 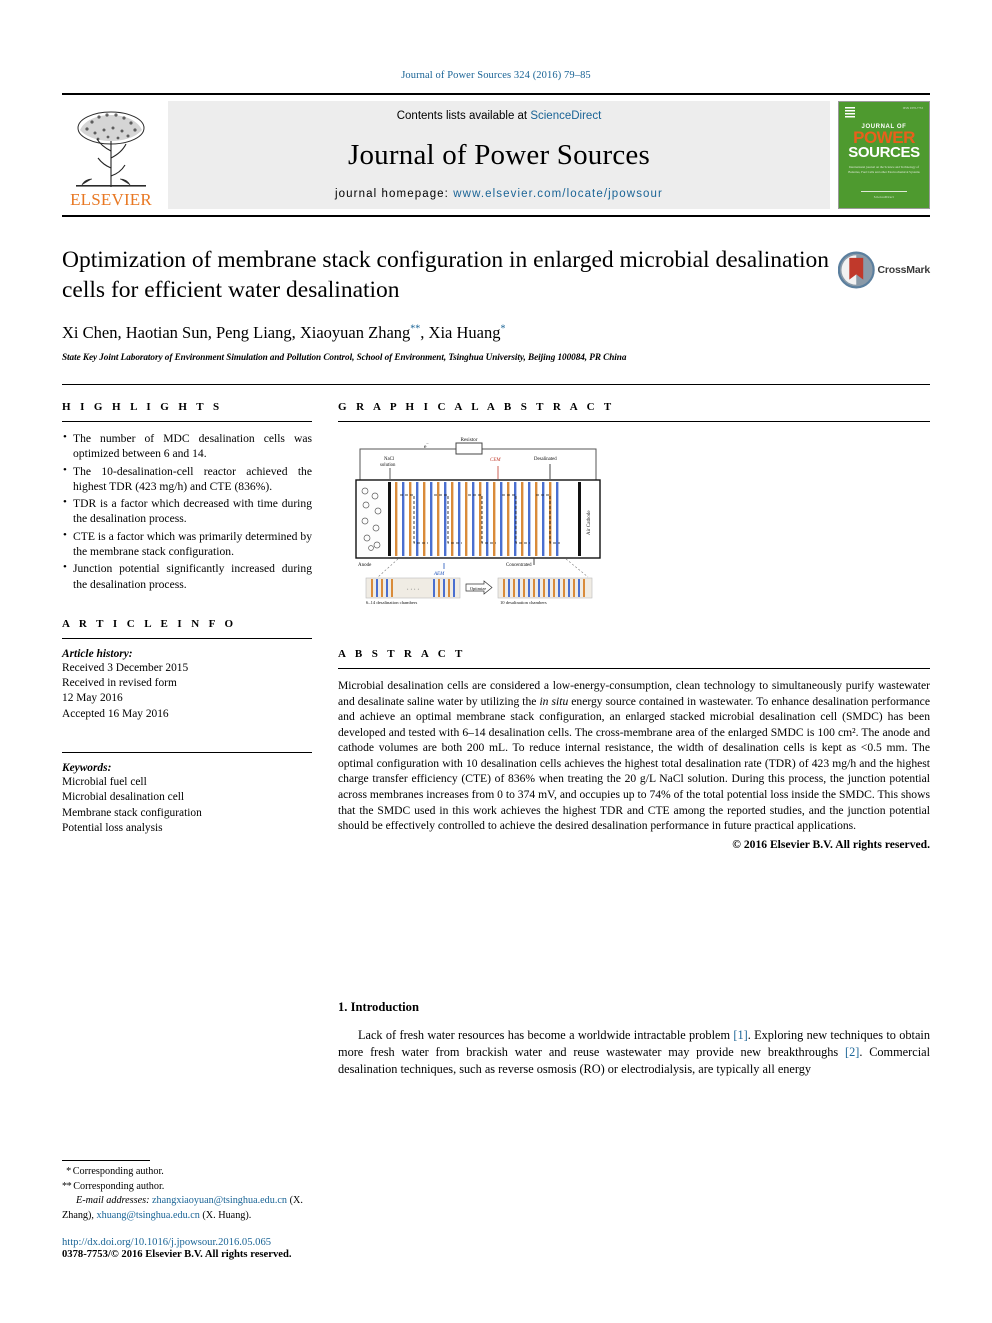 I want to click on concentrated-label: Concentrated, so click(x=519, y=565).